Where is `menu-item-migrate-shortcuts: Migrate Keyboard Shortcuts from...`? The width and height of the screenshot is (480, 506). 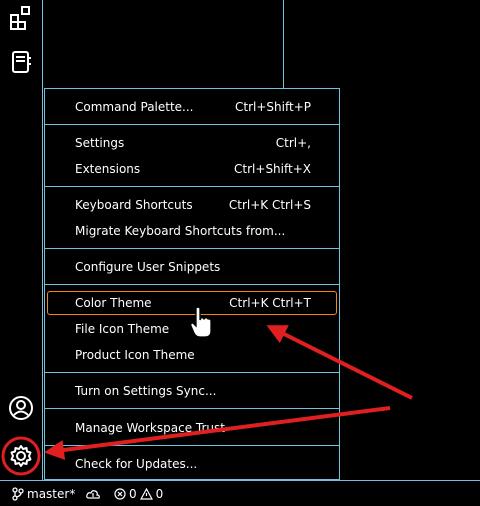 menu-item-migrate-shortcuts: Migrate Keyboard Shortcuts from... is located at coordinates (192, 231).